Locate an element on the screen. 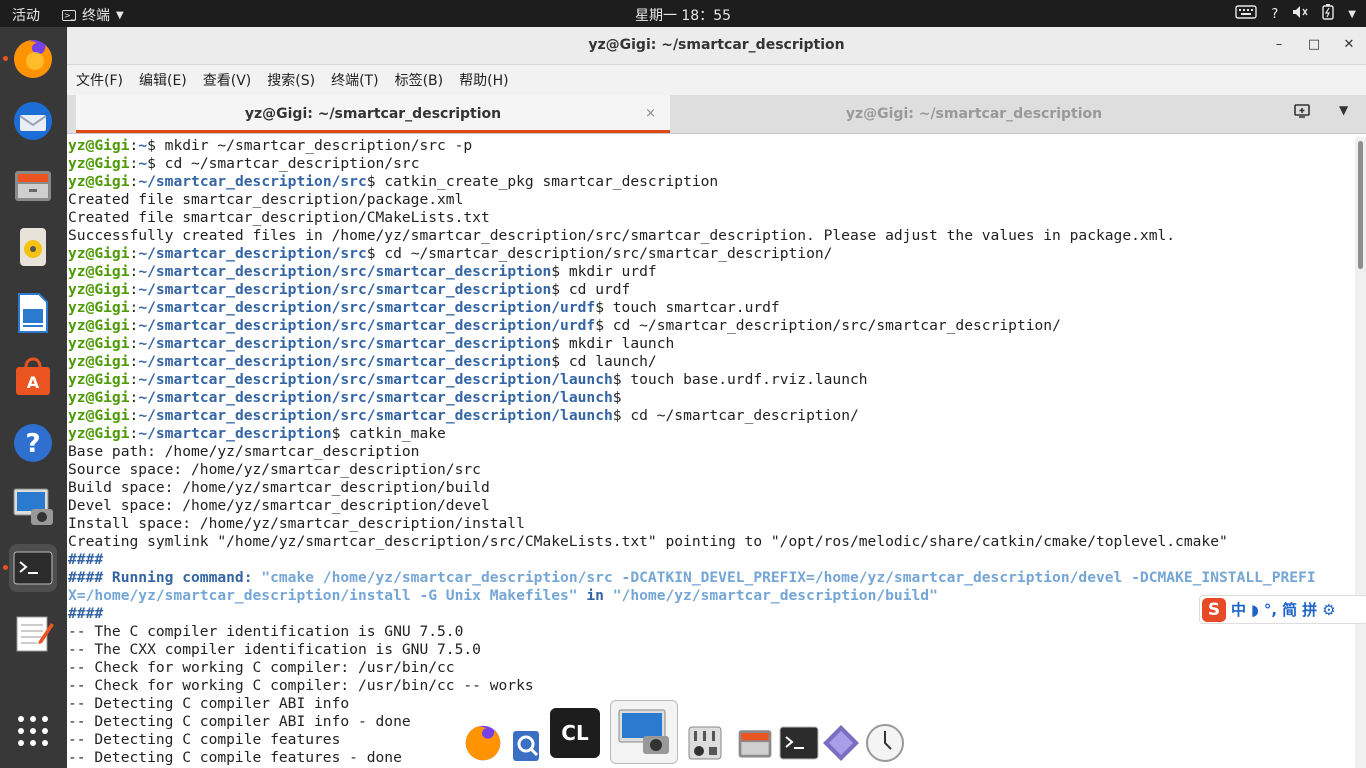  scrollbar is located at coordinates (1360, 452).